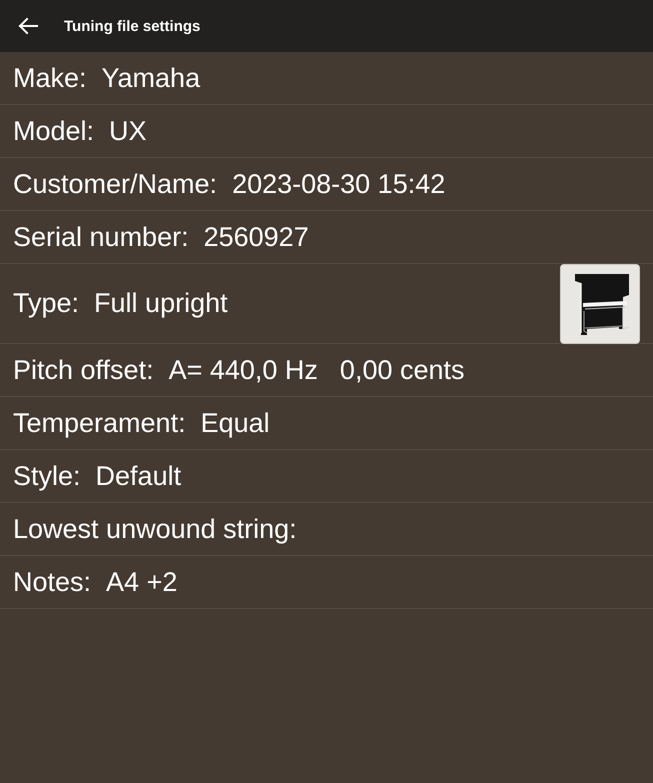 The width and height of the screenshot is (653, 783). What do you see at coordinates (142, 582) in the screenshot?
I see `field-value: A4 +2` at bounding box center [142, 582].